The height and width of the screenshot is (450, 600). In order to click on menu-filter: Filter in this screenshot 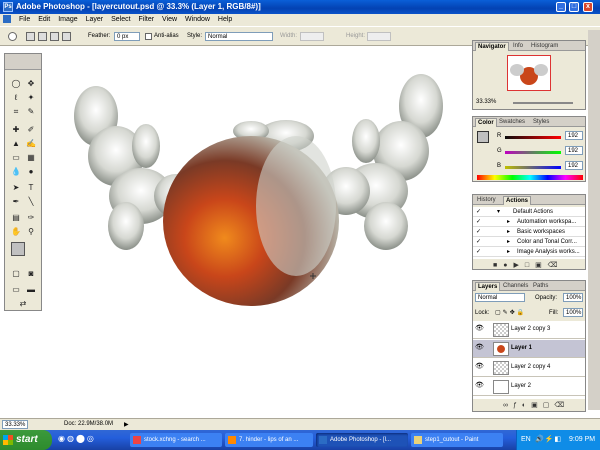, I will do `click(147, 19)`.